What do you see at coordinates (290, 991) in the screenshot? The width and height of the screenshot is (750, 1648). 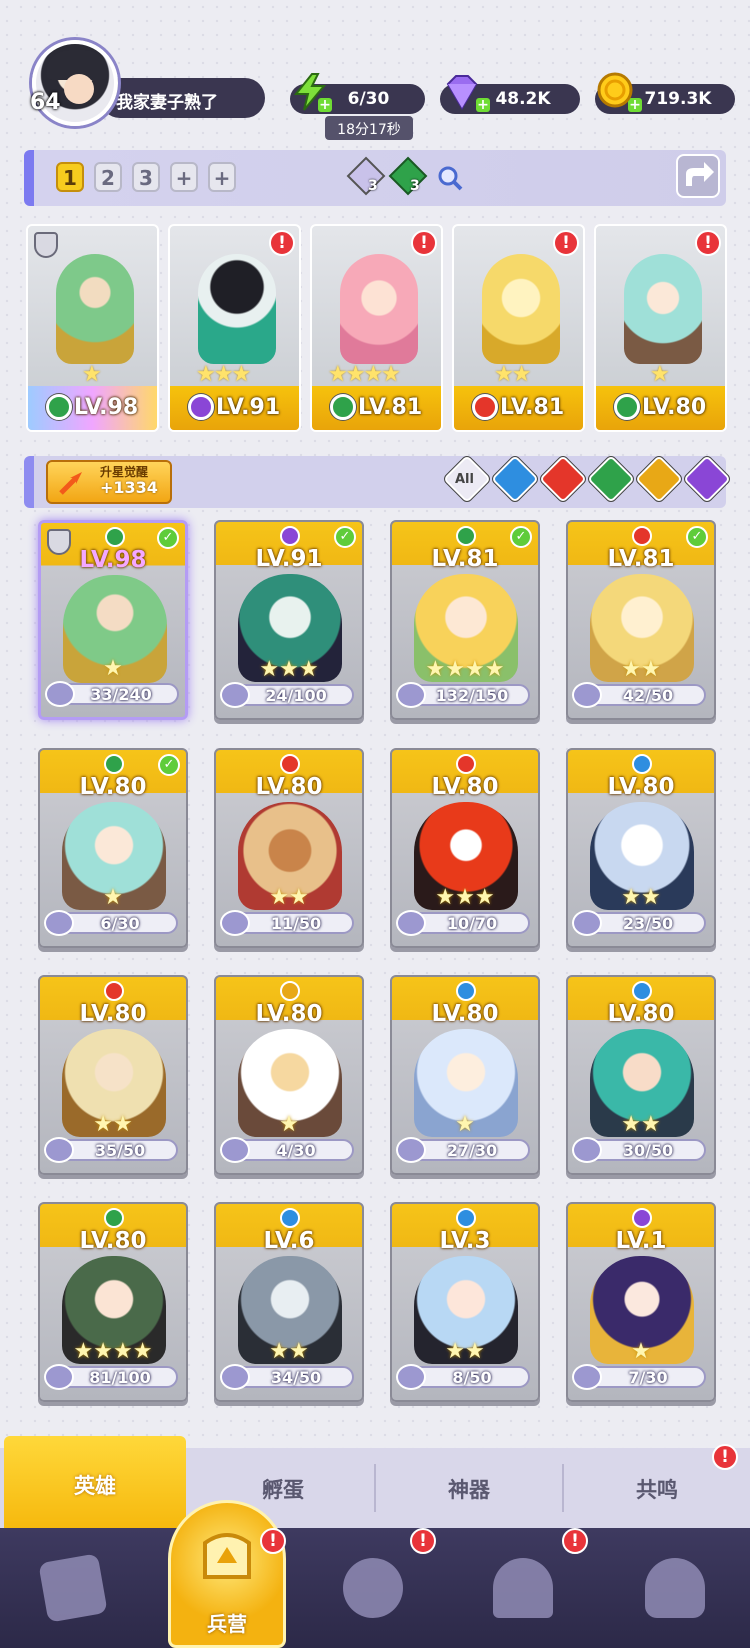 I see `light-element-icon` at bounding box center [290, 991].